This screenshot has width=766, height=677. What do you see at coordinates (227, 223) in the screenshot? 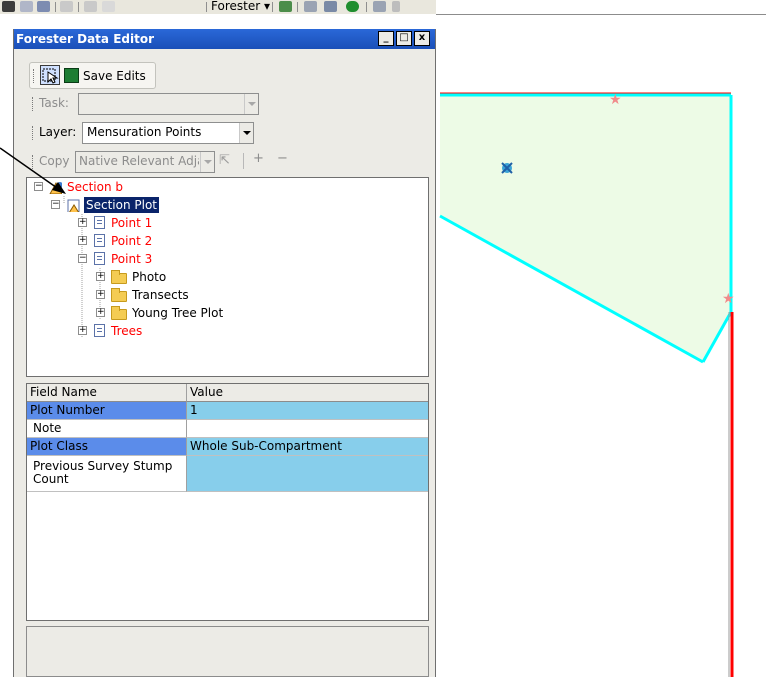
I see `tree-node-point-1: + Point 1` at bounding box center [227, 223].